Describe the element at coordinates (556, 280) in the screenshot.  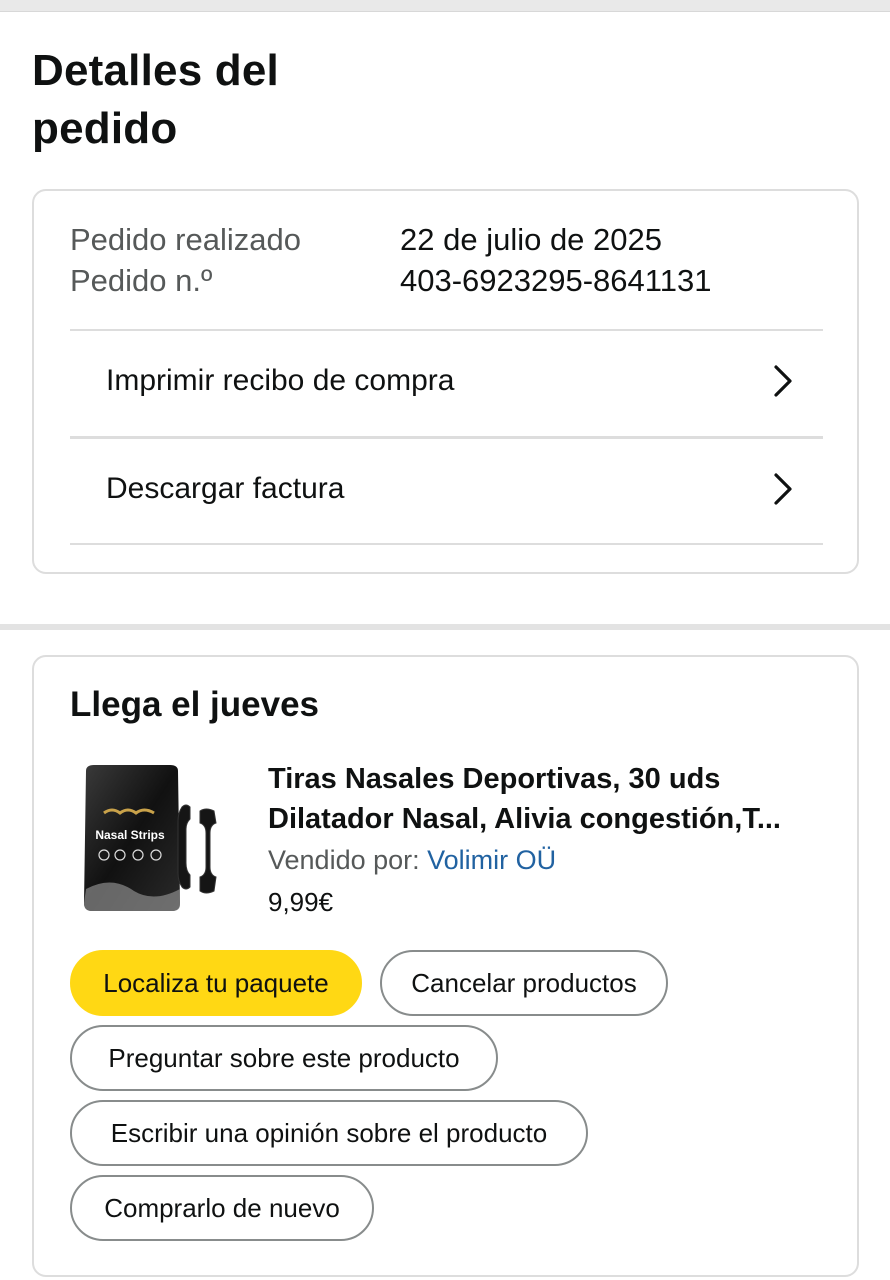
I see `order-number-value: 403-6923295-8641131` at that location.